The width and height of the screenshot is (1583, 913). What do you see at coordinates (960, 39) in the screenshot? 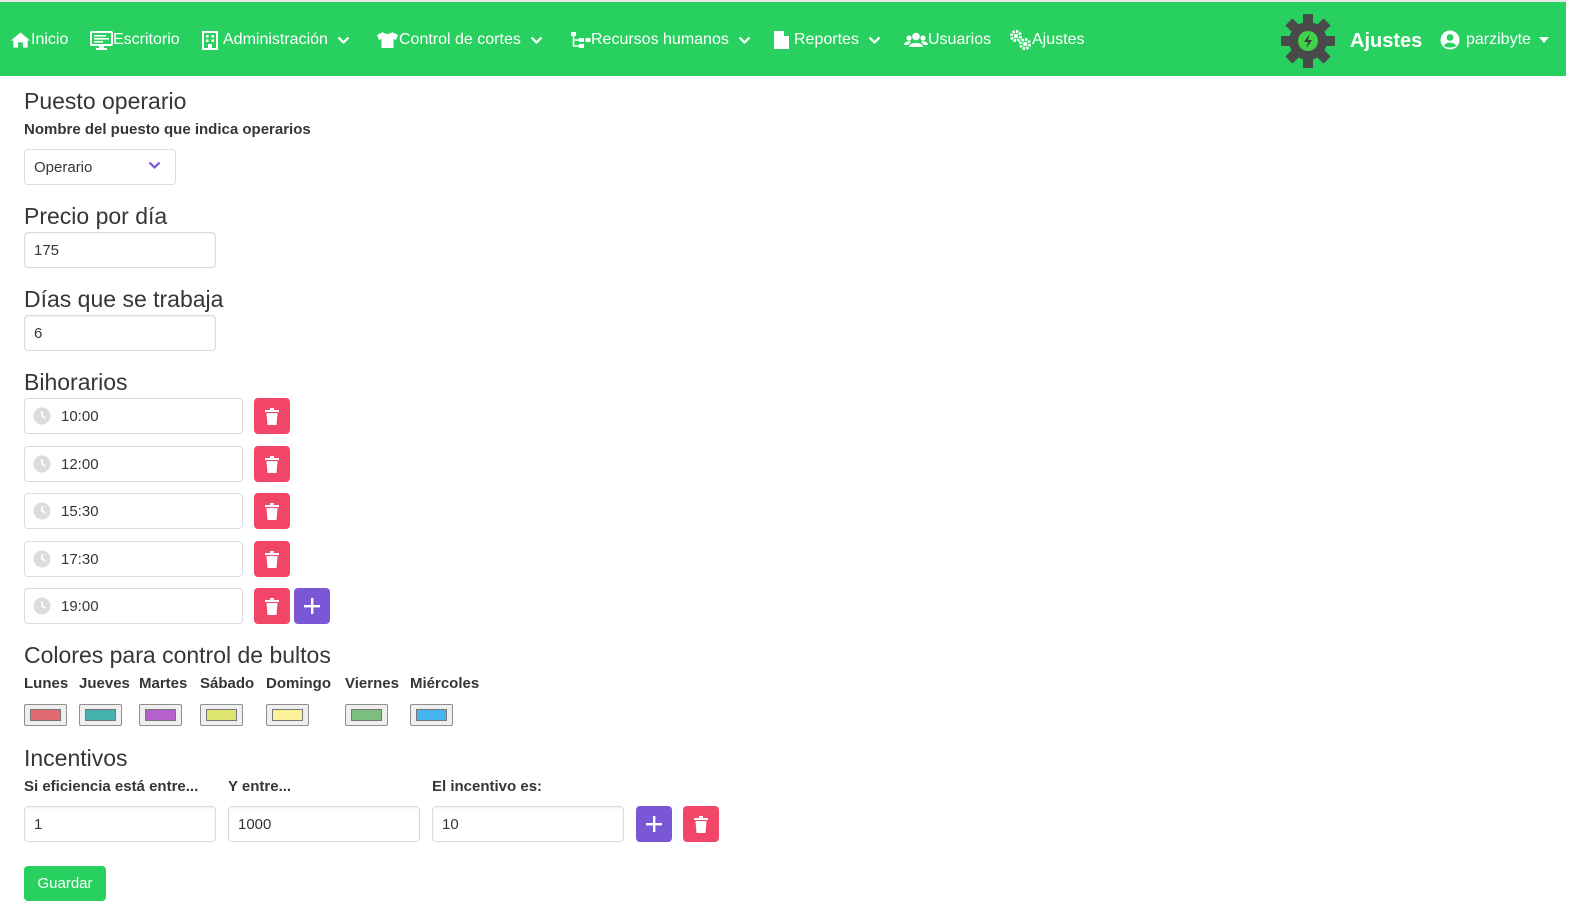
I see `nav-item-label: Usuarios` at bounding box center [960, 39].